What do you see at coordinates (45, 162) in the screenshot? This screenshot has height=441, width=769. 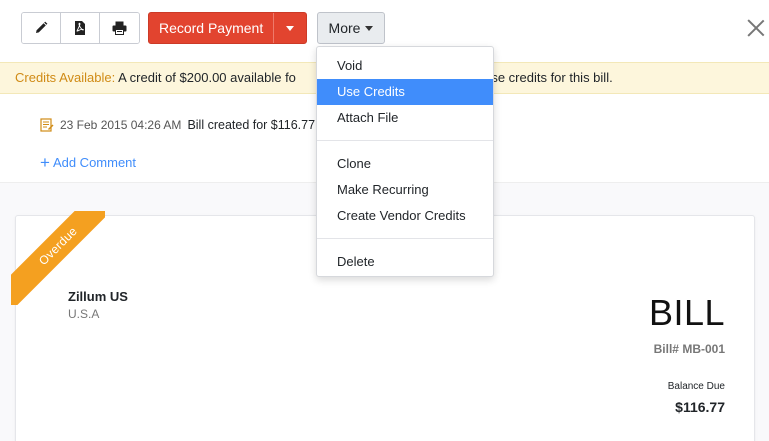 I see `plus-icon: +` at bounding box center [45, 162].